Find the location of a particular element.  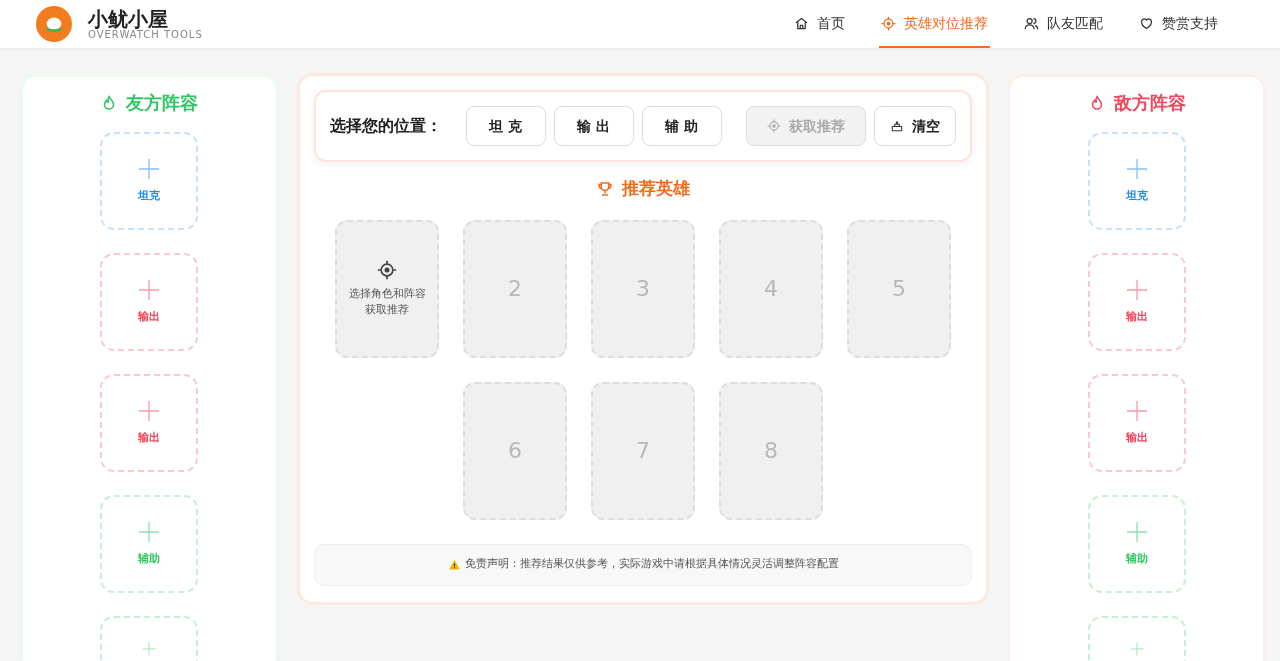

position-label: 选择您的位置： is located at coordinates (385, 126).